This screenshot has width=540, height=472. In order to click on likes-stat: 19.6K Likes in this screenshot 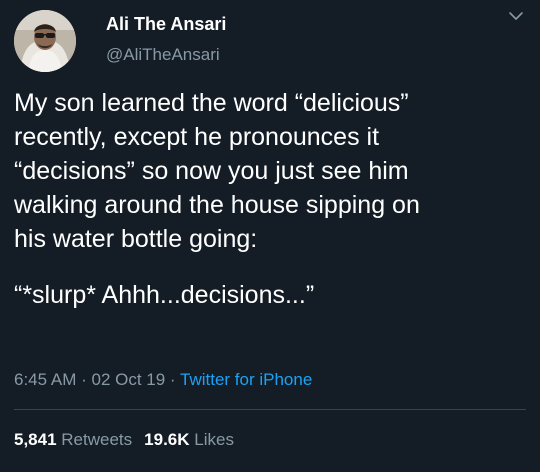, I will do `click(189, 439)`.